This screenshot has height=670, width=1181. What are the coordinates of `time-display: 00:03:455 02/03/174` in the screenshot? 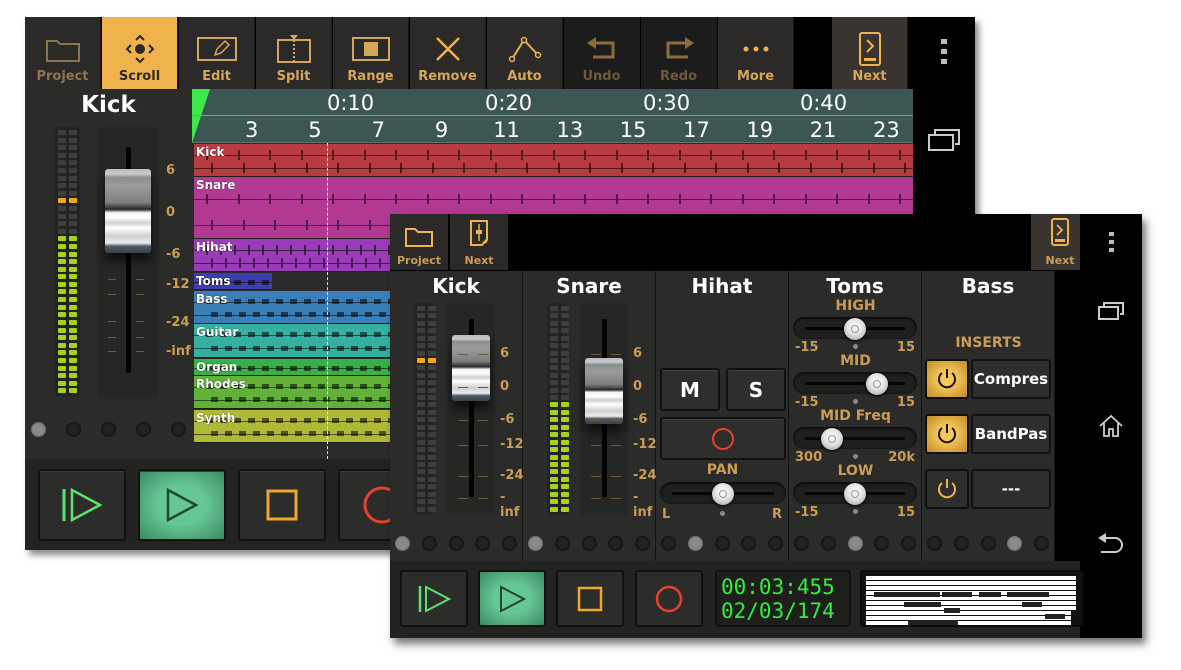 It's located at (783, 598).